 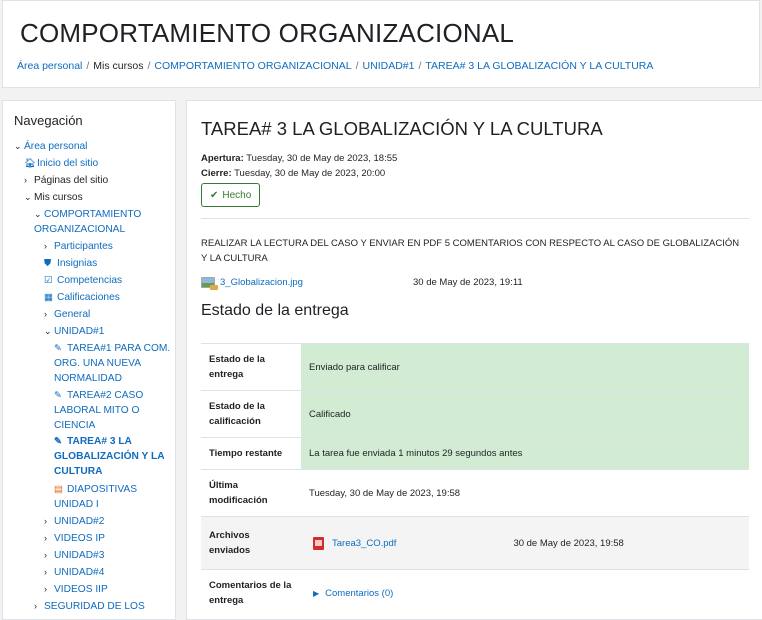 What do you see at coordinates (99, 441) in the screenshot?
I see `nav-item-label: TAREA# 3 LA` at bounding box center [99, 441].